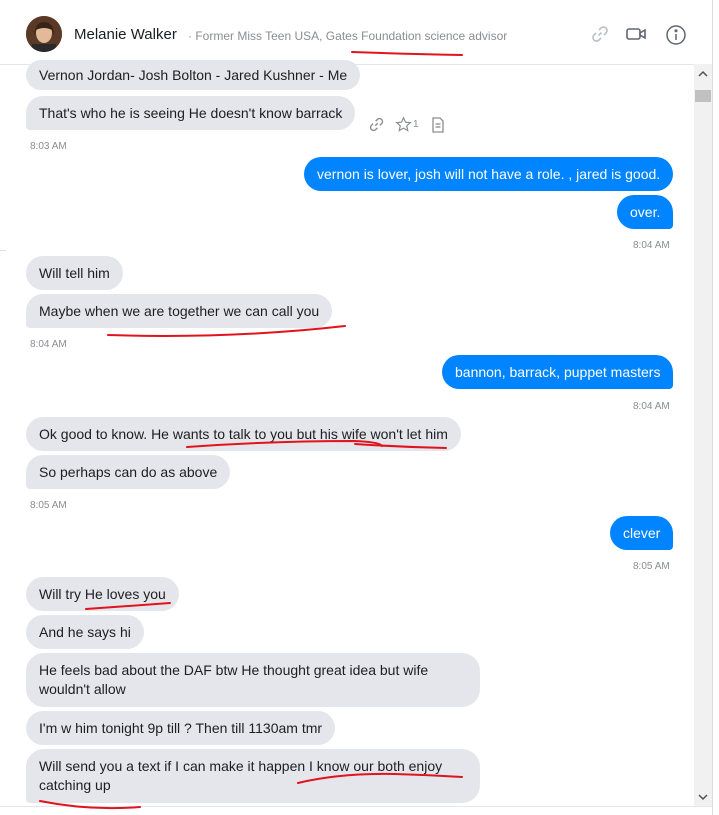 This screenshot has width=719, height=815. I want to click on outgoing-message: clever, so click(642, 533).